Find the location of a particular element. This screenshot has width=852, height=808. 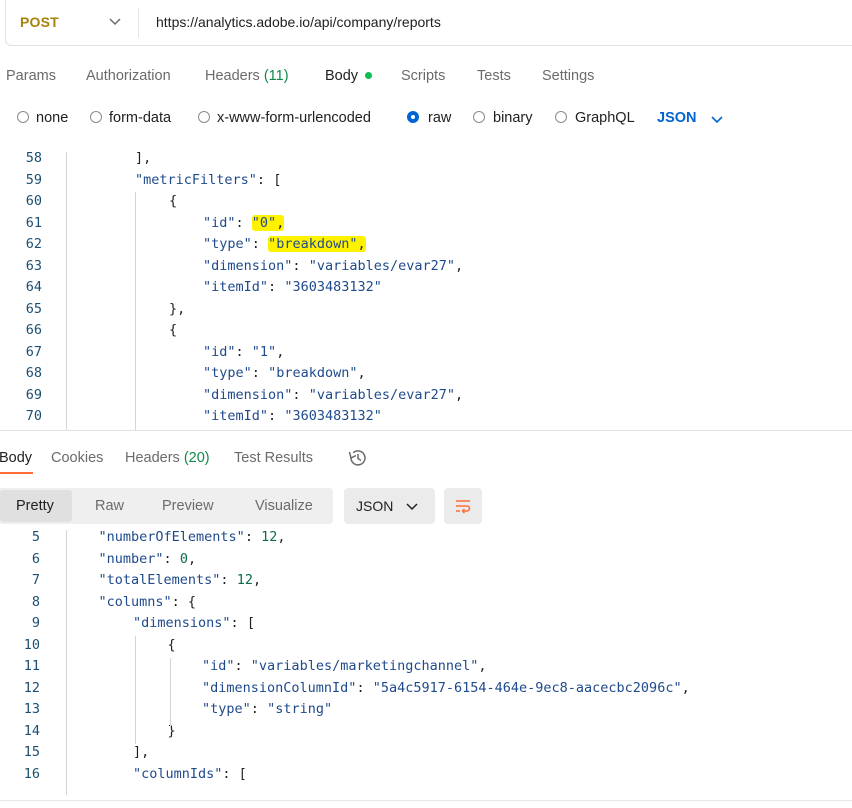

history-icon is located at coordinates (357, 458).